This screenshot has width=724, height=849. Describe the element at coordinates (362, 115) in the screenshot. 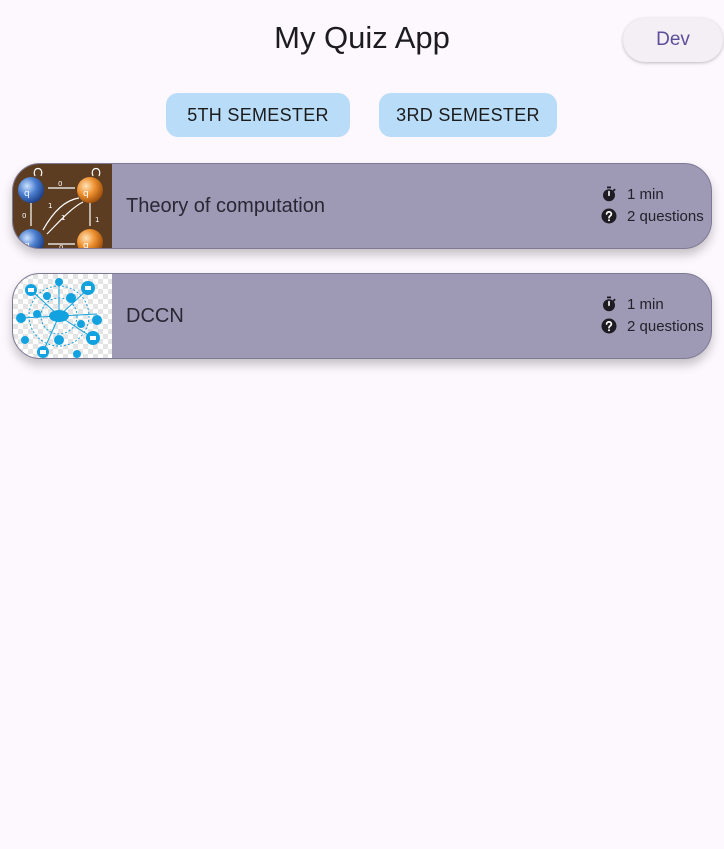

I see `semester-filter-row: 5TH SEMESTER 3RD SEMESTER` at that location.